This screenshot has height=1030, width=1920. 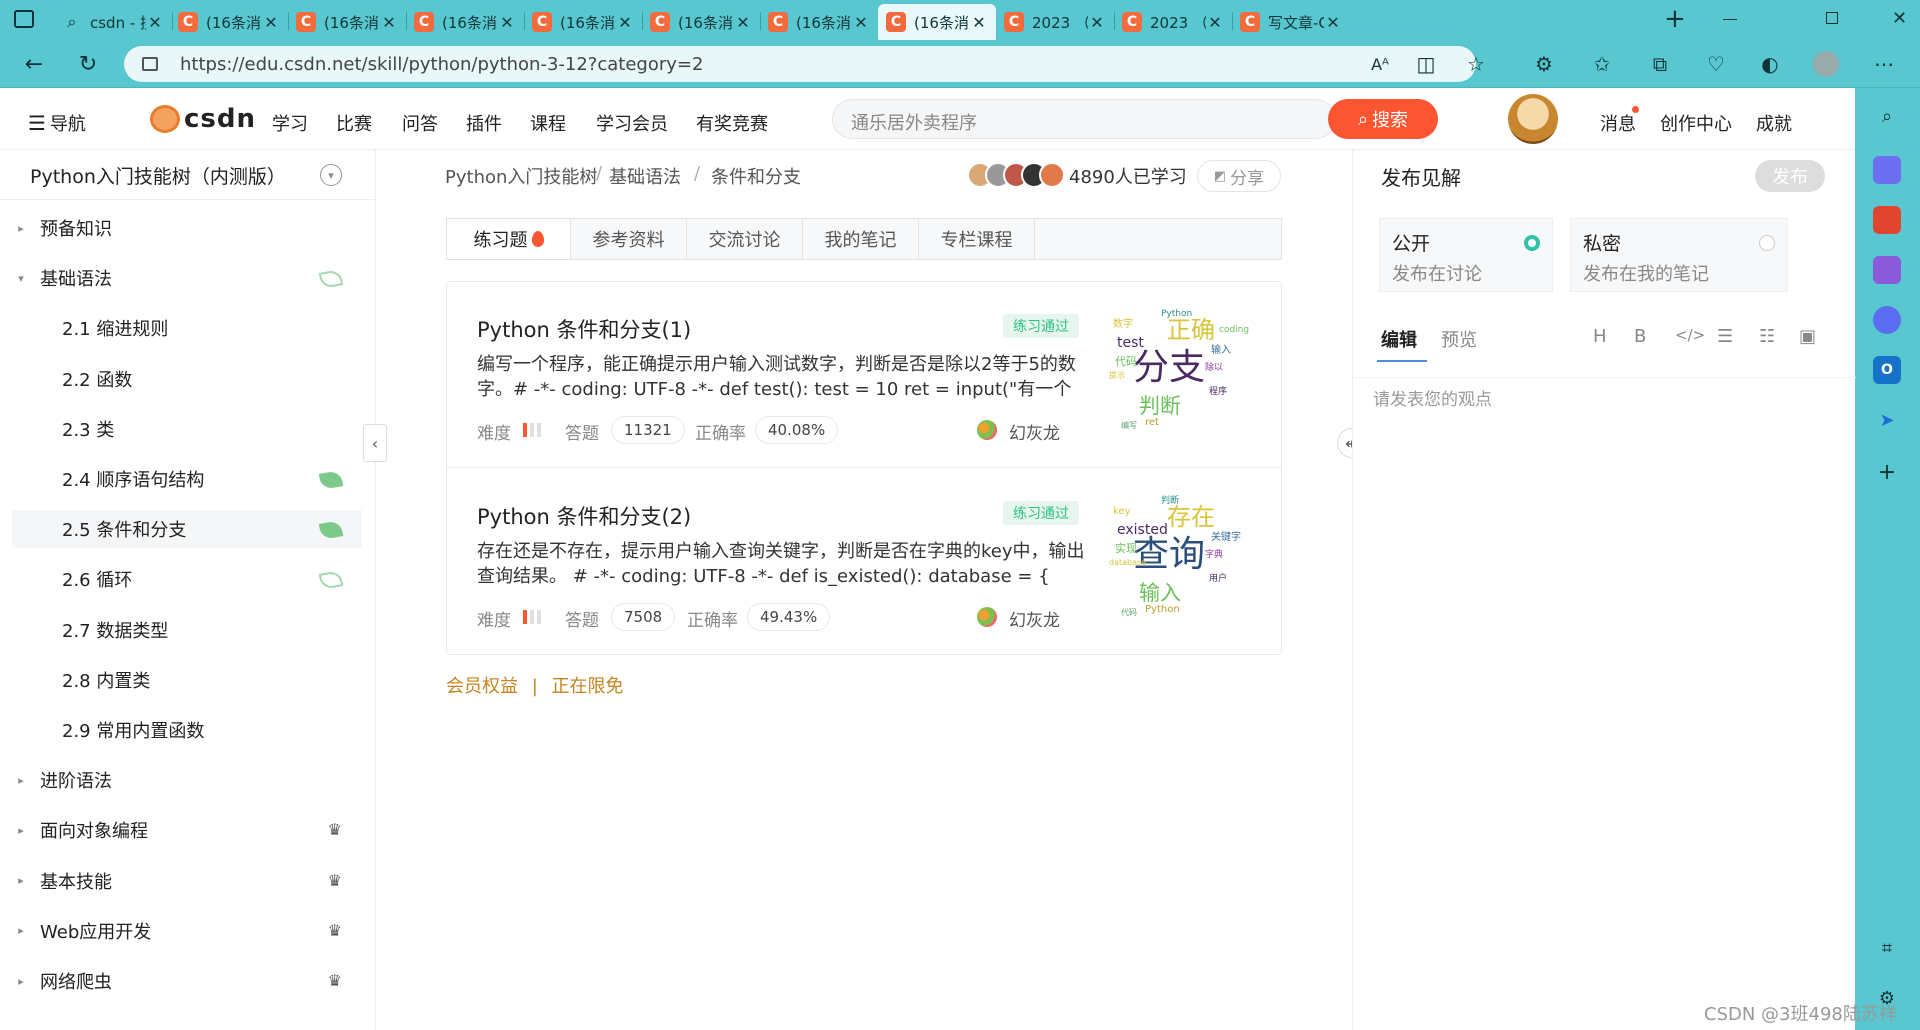 What do you see at coordinates (1716, 64) in the screenshot?
I see `performance-icon: ♡` at bounding box center [1716, 64].